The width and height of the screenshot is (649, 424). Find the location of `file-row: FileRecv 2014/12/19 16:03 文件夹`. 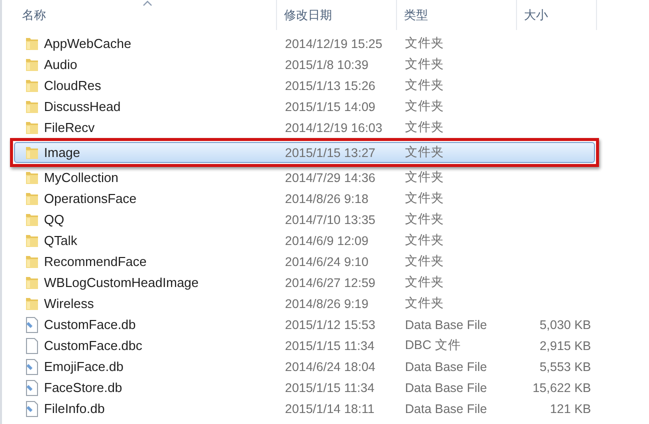

file-row: FileRecv 2014/12/19 16:03 文件夹 is located at coordinates (304, 127).